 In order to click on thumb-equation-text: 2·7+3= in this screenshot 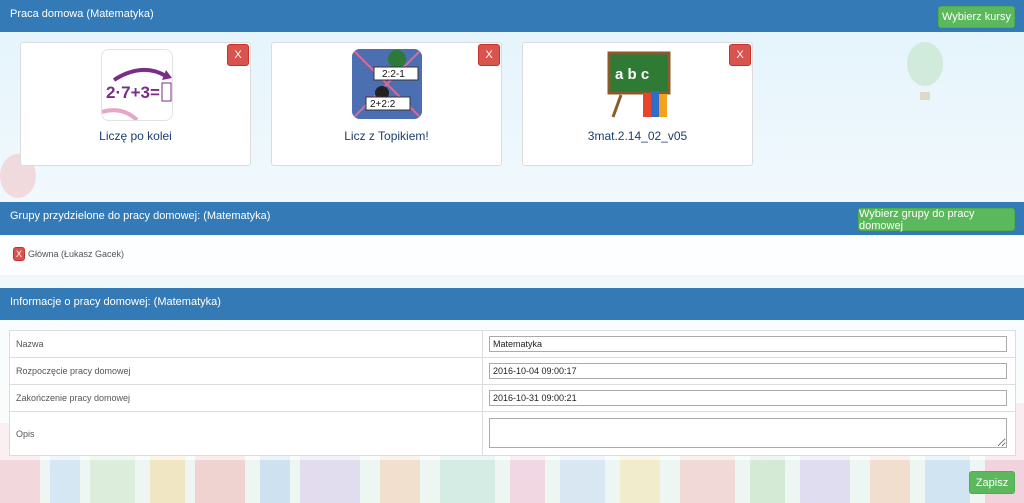, I will do `click(133, 92)`.